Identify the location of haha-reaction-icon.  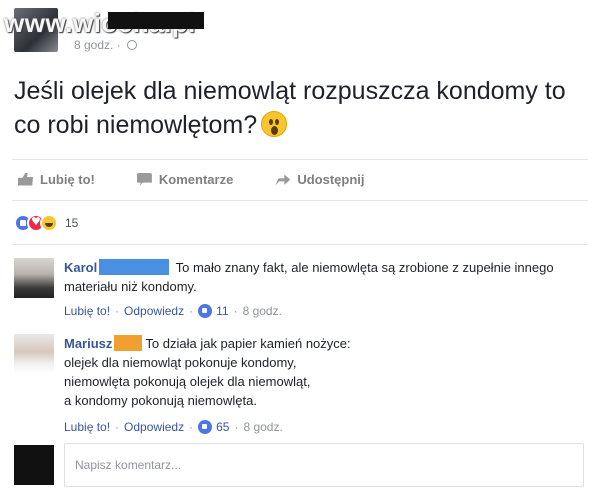
(49, 223).